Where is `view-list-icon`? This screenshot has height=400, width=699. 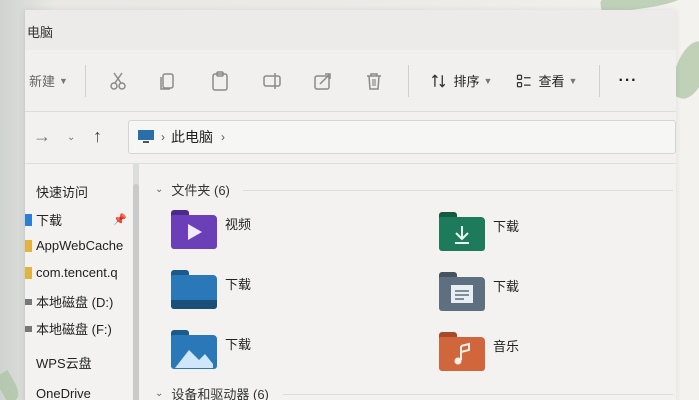
view-list-icon is located at coordinates (523, 80).